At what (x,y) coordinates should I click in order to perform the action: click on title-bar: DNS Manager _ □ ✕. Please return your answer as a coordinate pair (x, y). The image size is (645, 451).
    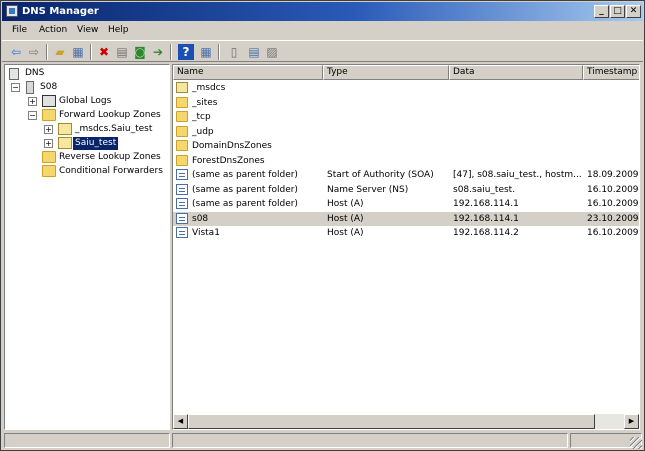
    Looking at the image, I should click on (322, 11).